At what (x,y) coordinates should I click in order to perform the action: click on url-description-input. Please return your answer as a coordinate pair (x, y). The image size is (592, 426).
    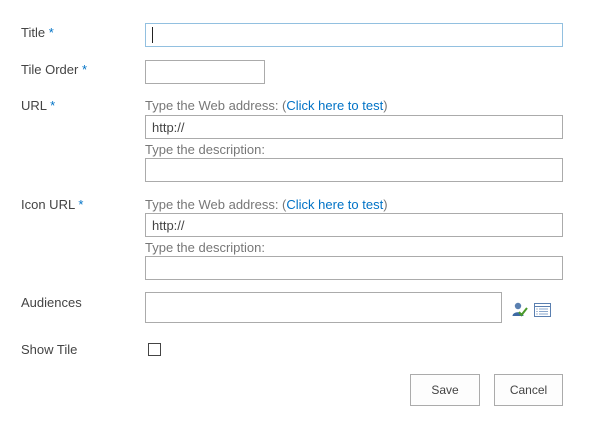
    Looking at the image, I should click on (354, 170).